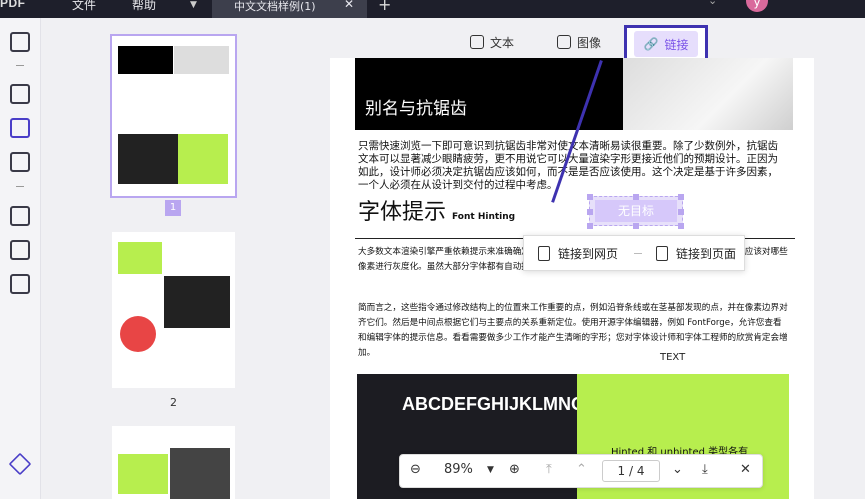 The width and height of the screenshot is (865, 499). What do you see at coordinates (20, 128) in the screenshot?
I see `edit-icon` at bounding box center [20, 128].